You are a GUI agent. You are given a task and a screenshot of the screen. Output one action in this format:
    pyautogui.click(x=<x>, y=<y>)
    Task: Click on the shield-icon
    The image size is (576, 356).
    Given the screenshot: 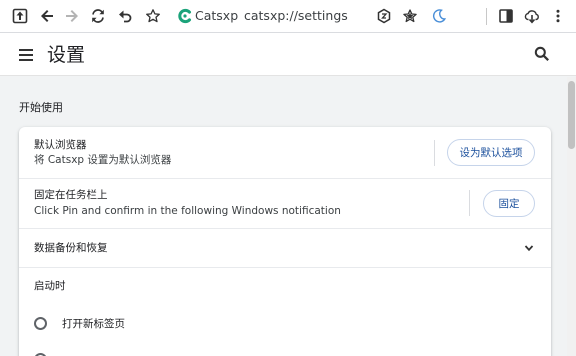 What is the action you would take?
    pyautogui.click(x=384, y=16)
    